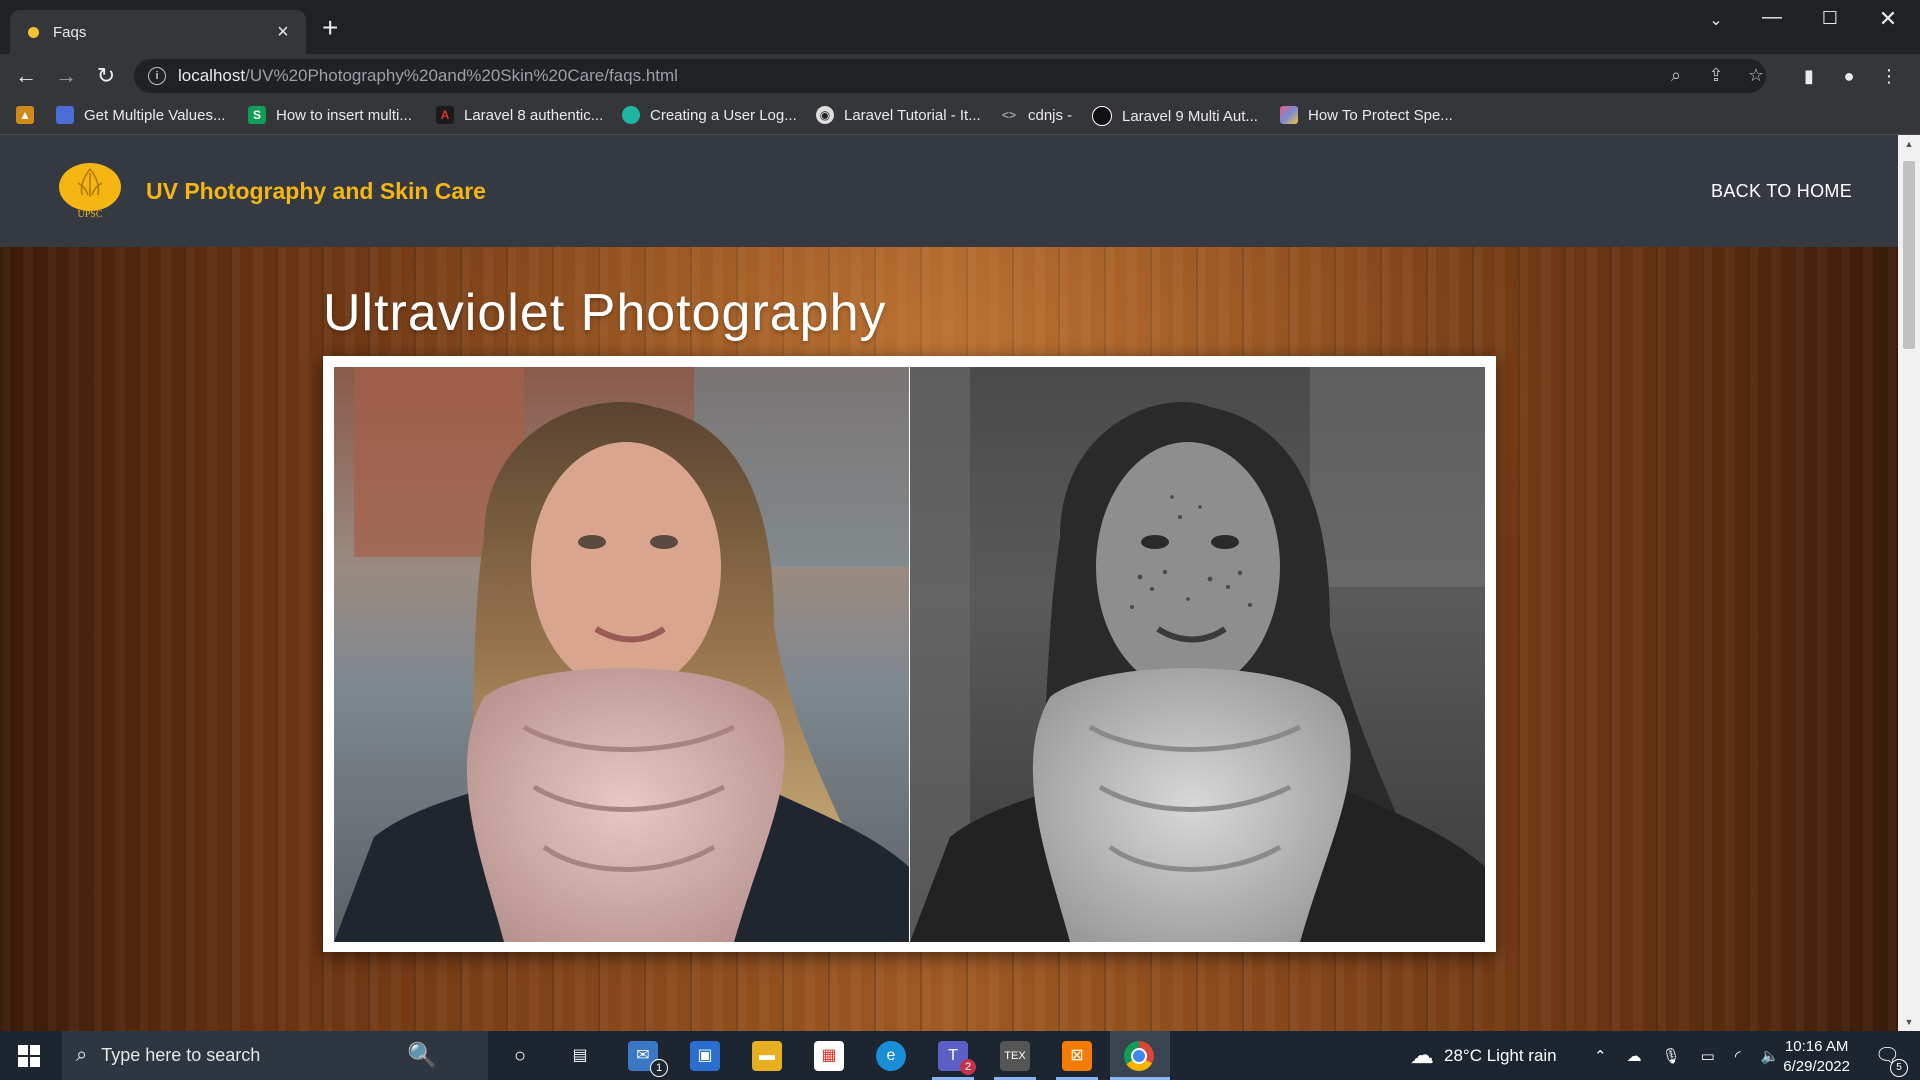 The width and height of the screenshot is (1920, 1080). I want to click on back-arrow-icon: ←, so click(26, 76).